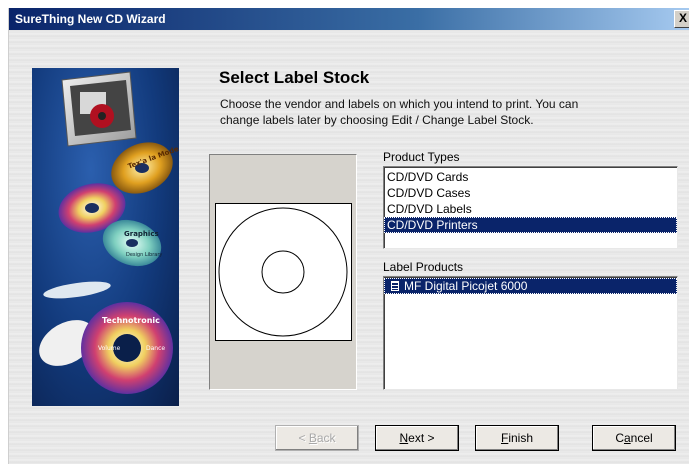 The height and width of the screenshot is (464, 689). I want to click on next-accel: N, so click(404, 438).